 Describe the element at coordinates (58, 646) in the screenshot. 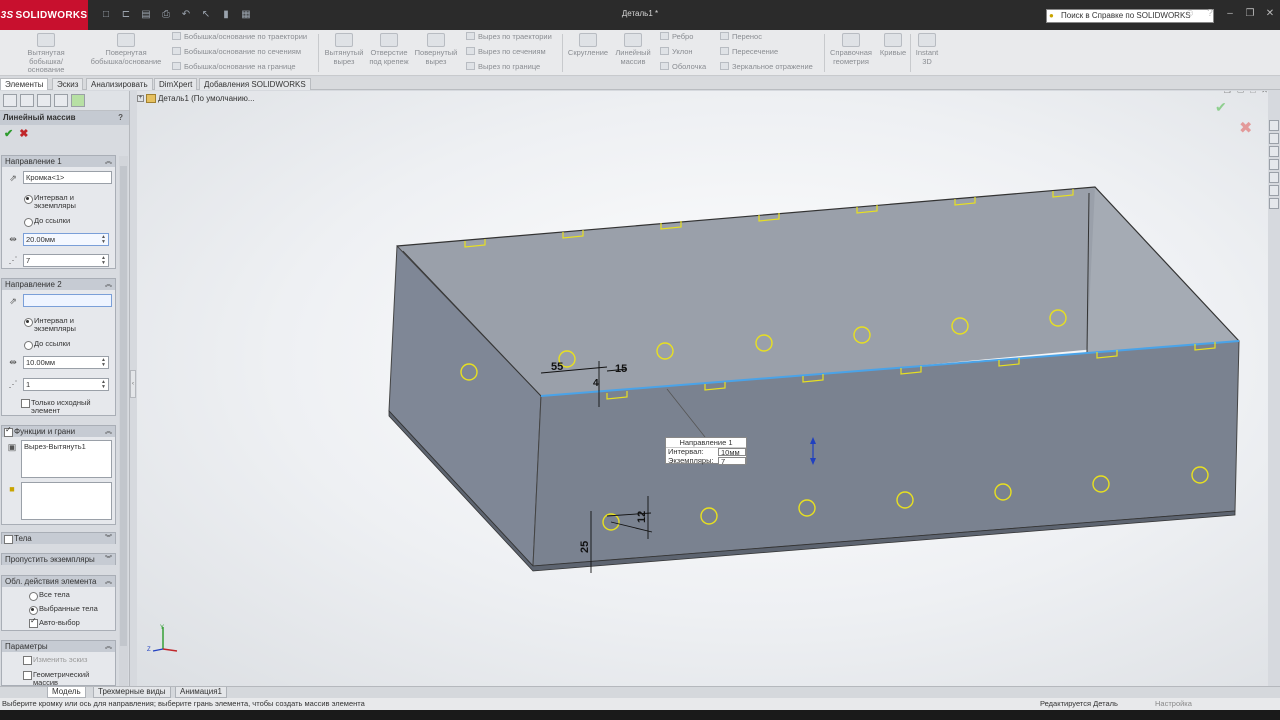

I see `options-header: Параметры ︽` at that location.